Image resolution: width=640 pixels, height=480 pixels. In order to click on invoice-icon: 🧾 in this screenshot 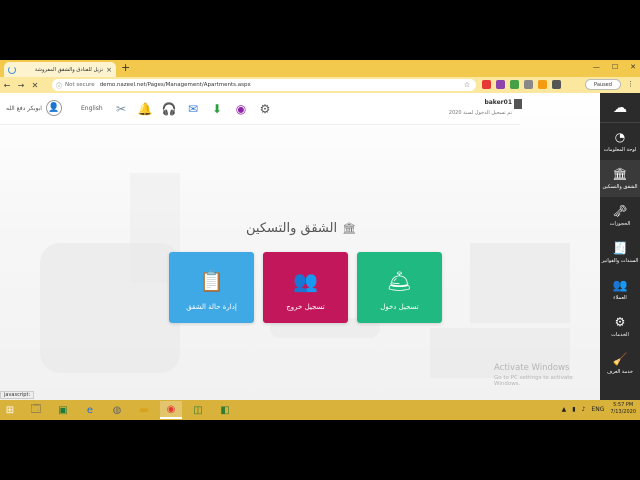, I will do `click(620, 248)`.